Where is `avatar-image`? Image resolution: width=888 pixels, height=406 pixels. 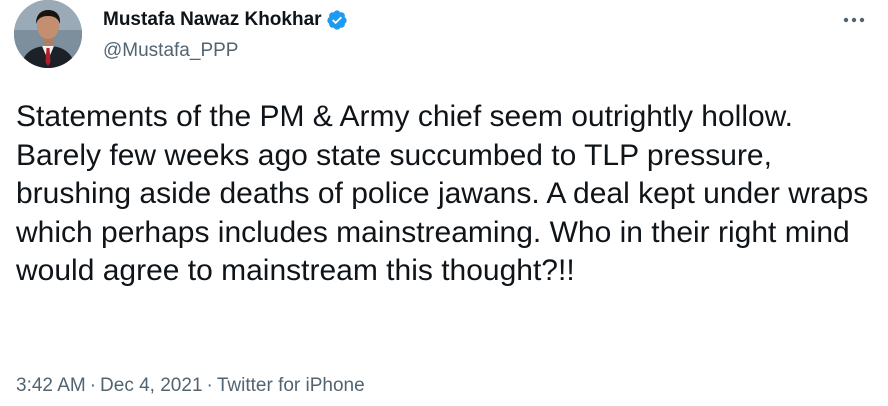 avatar-image is located at coordinates (48, 34).